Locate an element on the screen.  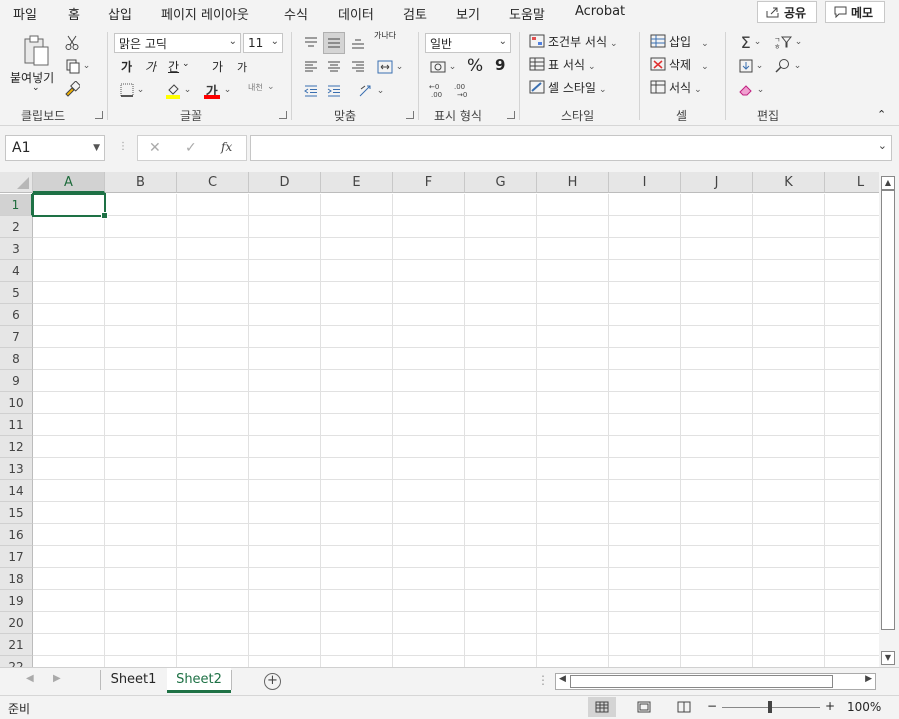
decrease-font-button: 가 is located at coordinates (242, 67).